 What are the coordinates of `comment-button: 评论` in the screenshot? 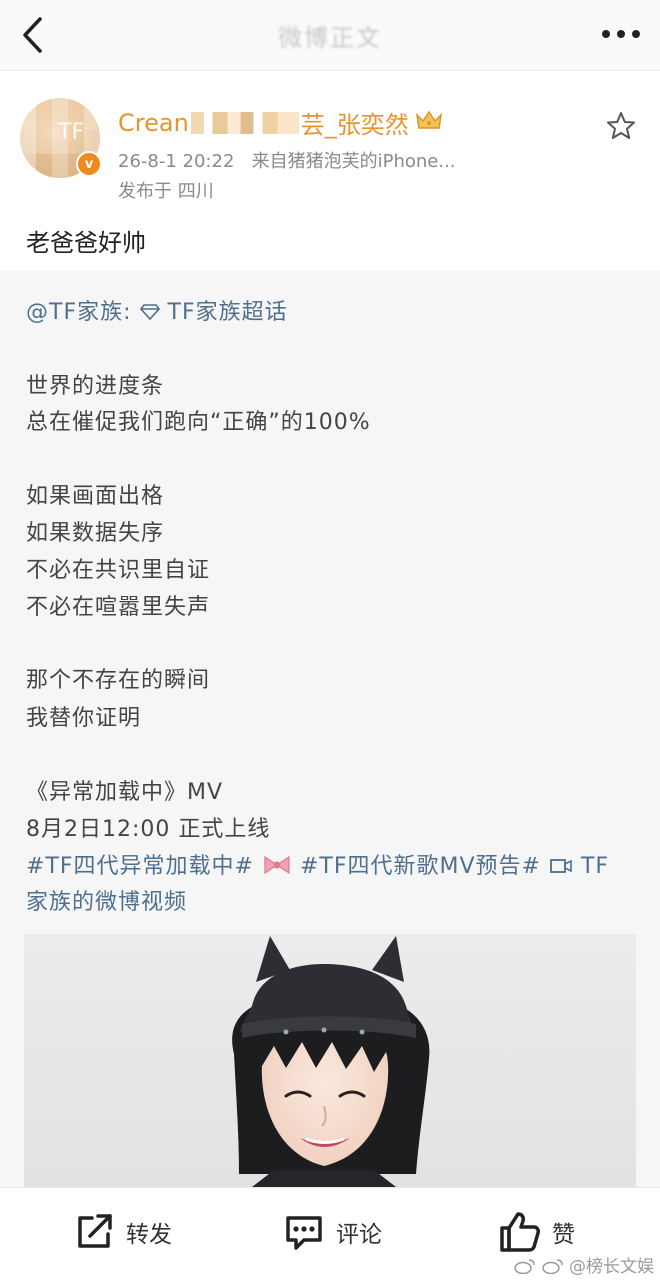 It's located at (332, 1232).